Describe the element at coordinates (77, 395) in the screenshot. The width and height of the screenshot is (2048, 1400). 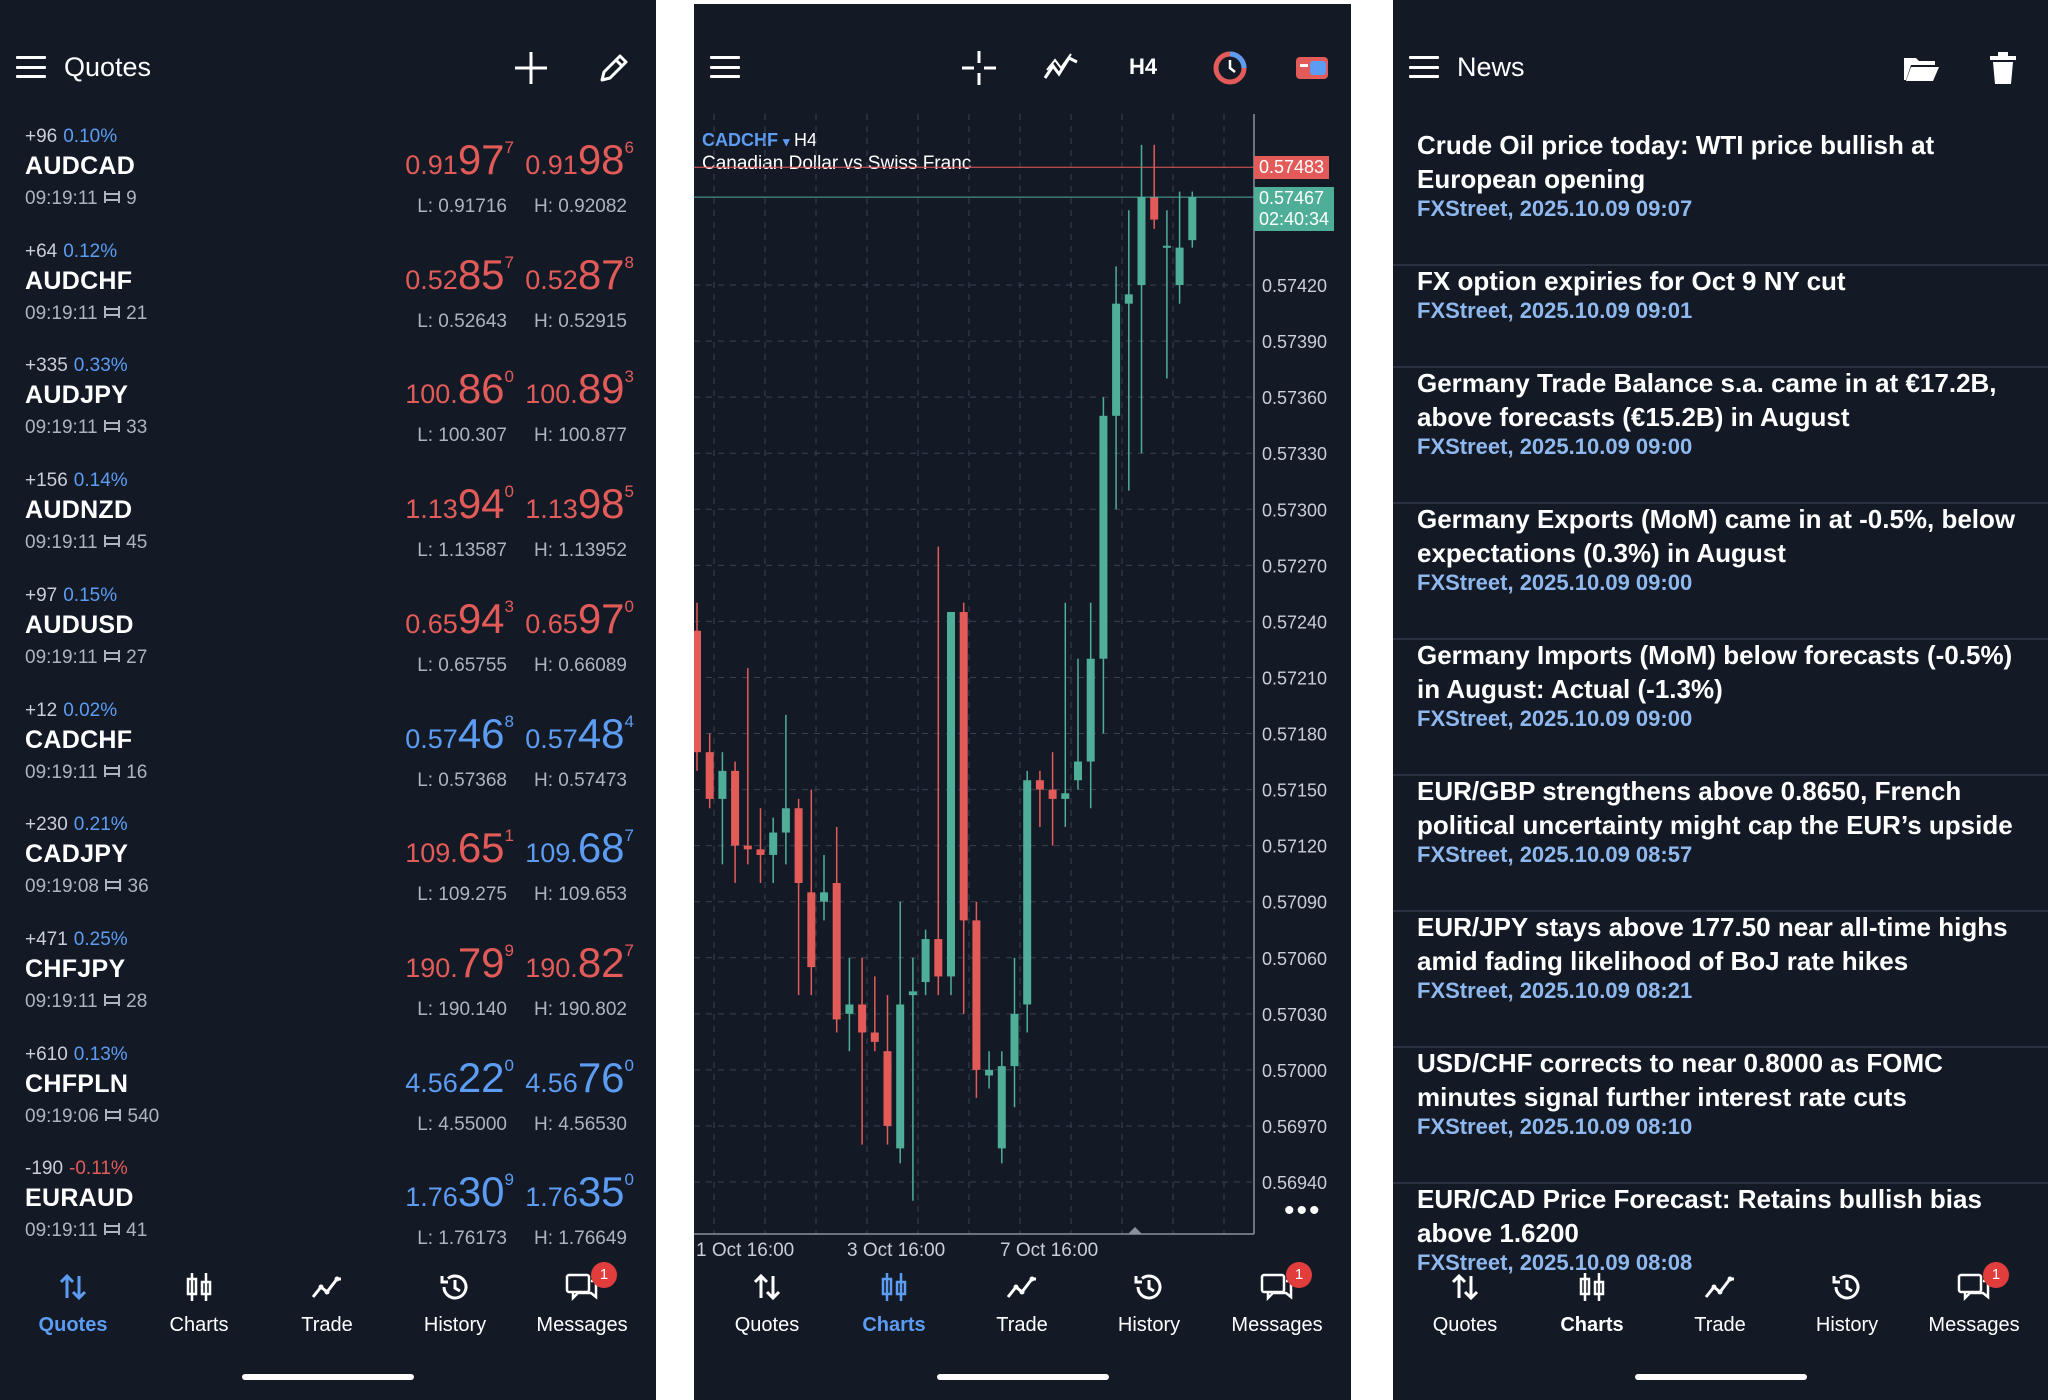
I see `quote-symbol: AUDJPY` at that location.